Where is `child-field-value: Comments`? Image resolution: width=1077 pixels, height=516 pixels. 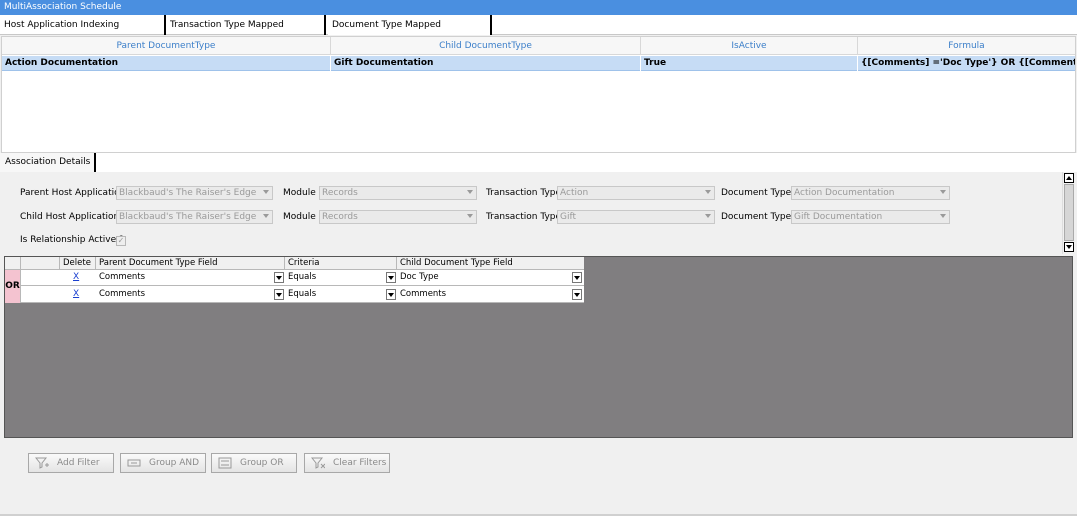 child-field-value: Comments is located at coordinates (421, 294).